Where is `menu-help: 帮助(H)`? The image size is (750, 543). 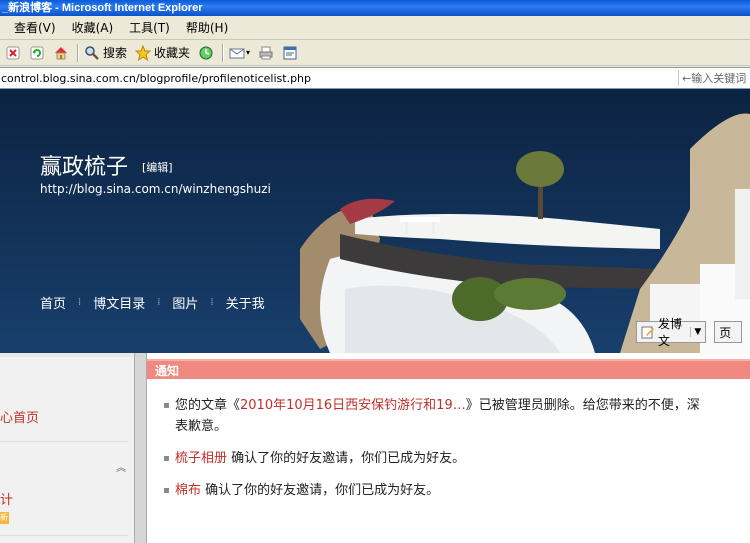
menu-help: 帮助(H) is located at coordinates (207, 28).